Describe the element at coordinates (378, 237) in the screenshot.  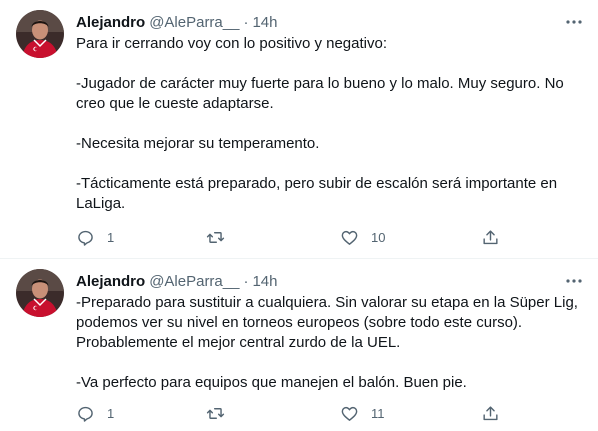
I see `like-count: 10` at that location.